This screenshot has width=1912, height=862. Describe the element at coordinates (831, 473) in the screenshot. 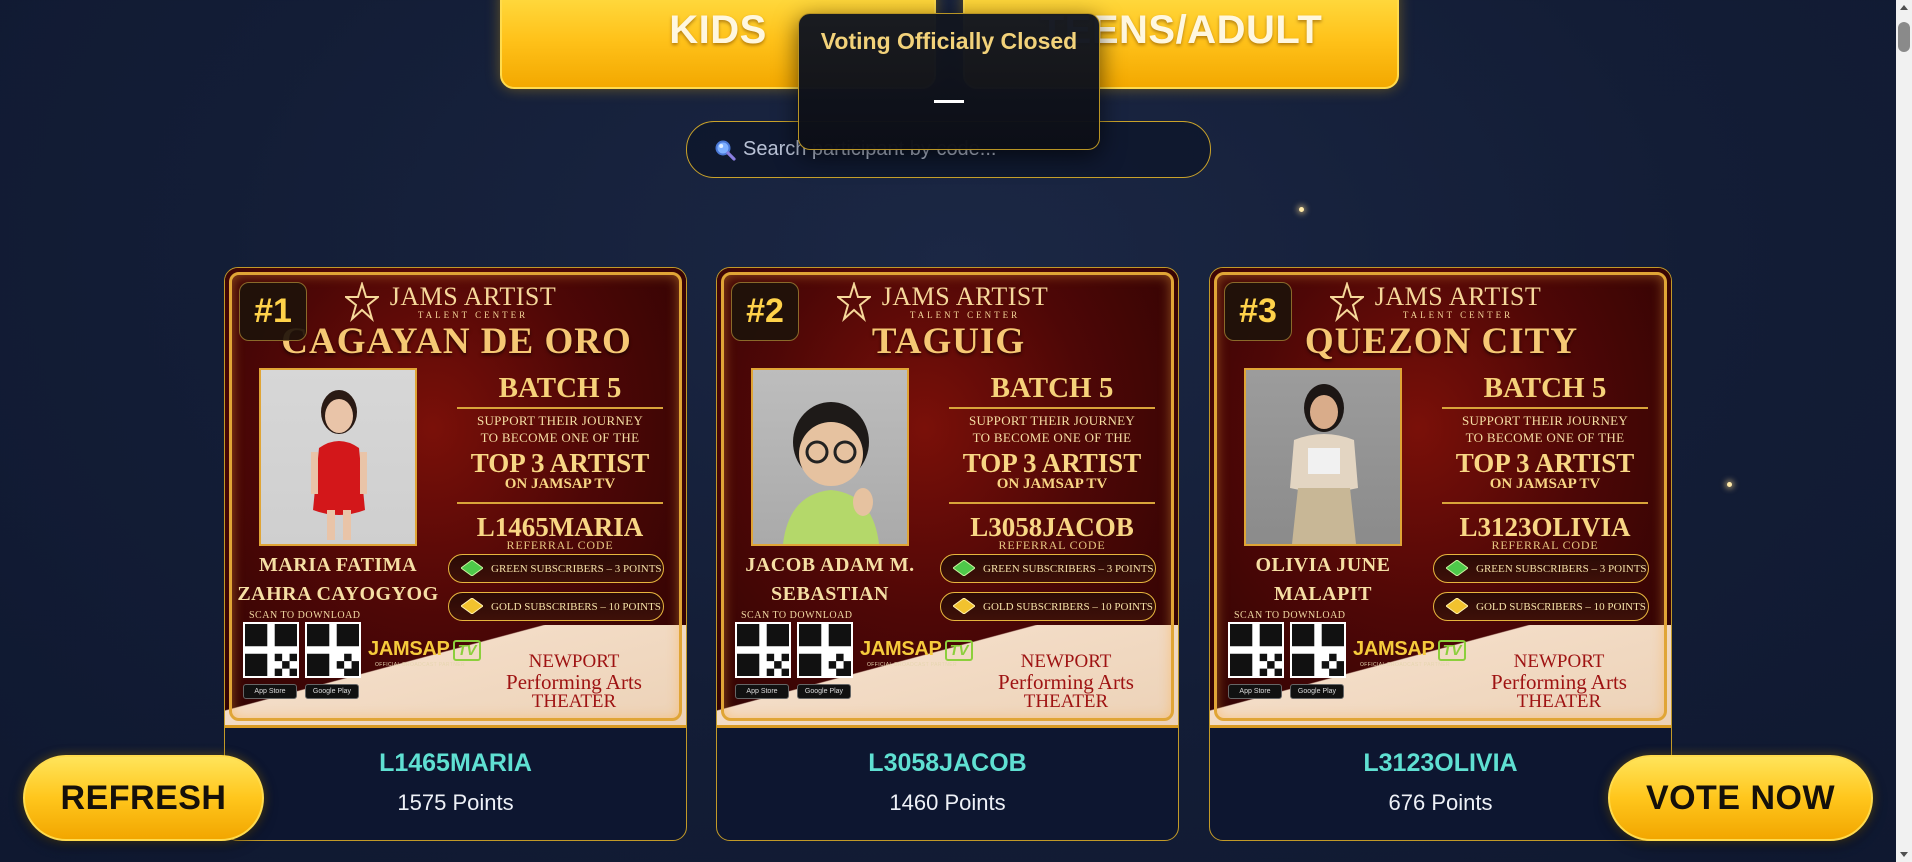

I see `boy-glasses-figure` at that location.